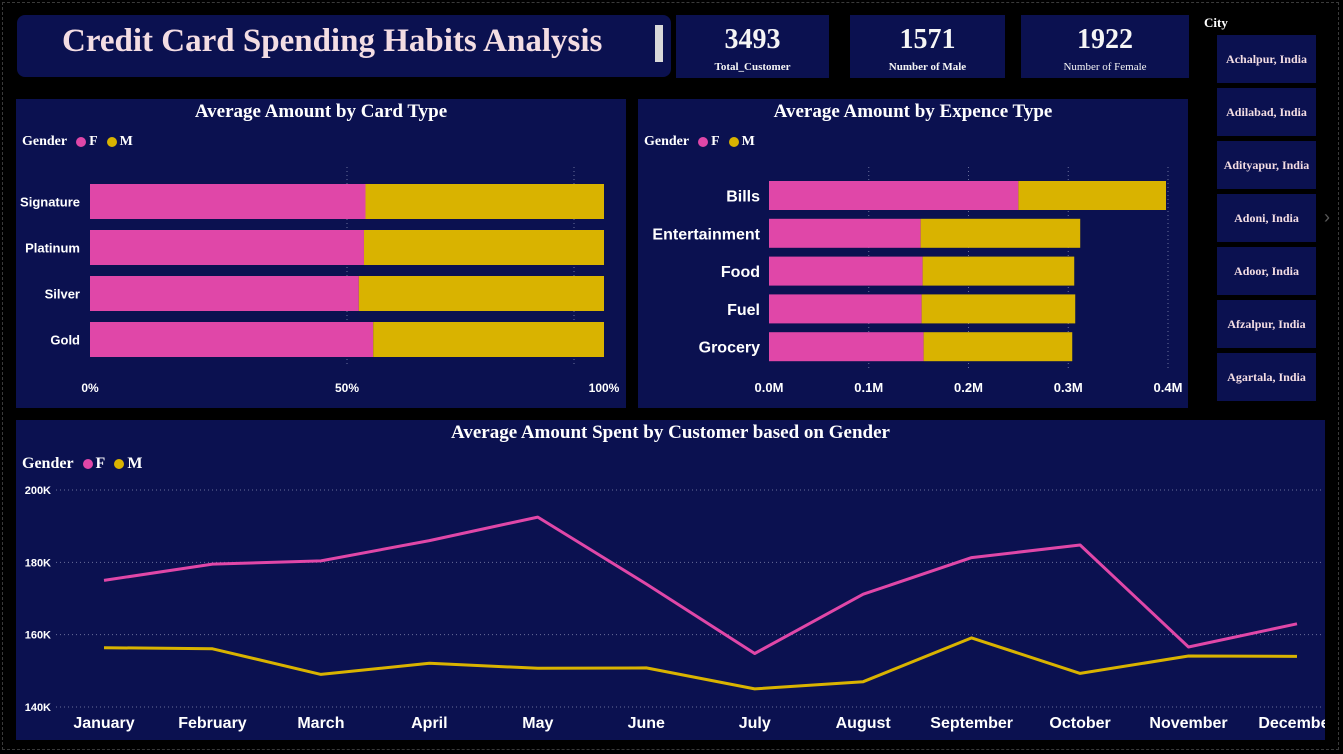 The width and height of the screenshot is (1343, 754). Describe the element at coordinates (1266, 324) in the screenshot. I see `city-slicer-item: Afzalpur, India` at that location.